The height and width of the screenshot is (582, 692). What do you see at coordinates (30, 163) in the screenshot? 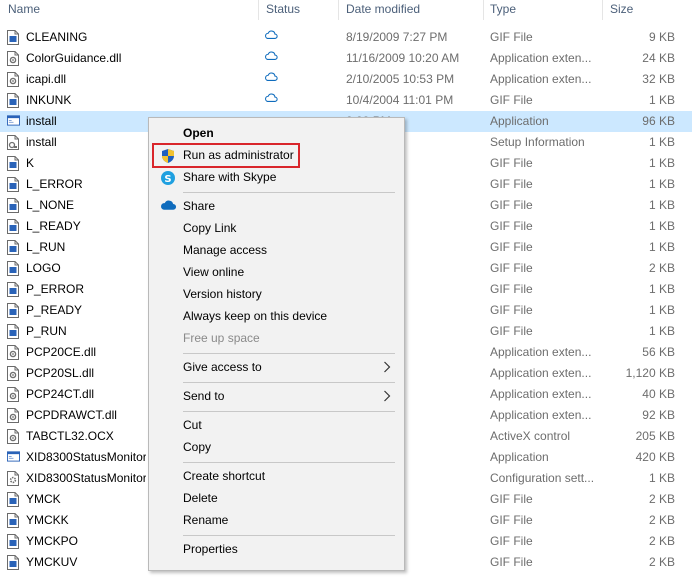
I see `file-name: K` at bounding box center [30, 163].